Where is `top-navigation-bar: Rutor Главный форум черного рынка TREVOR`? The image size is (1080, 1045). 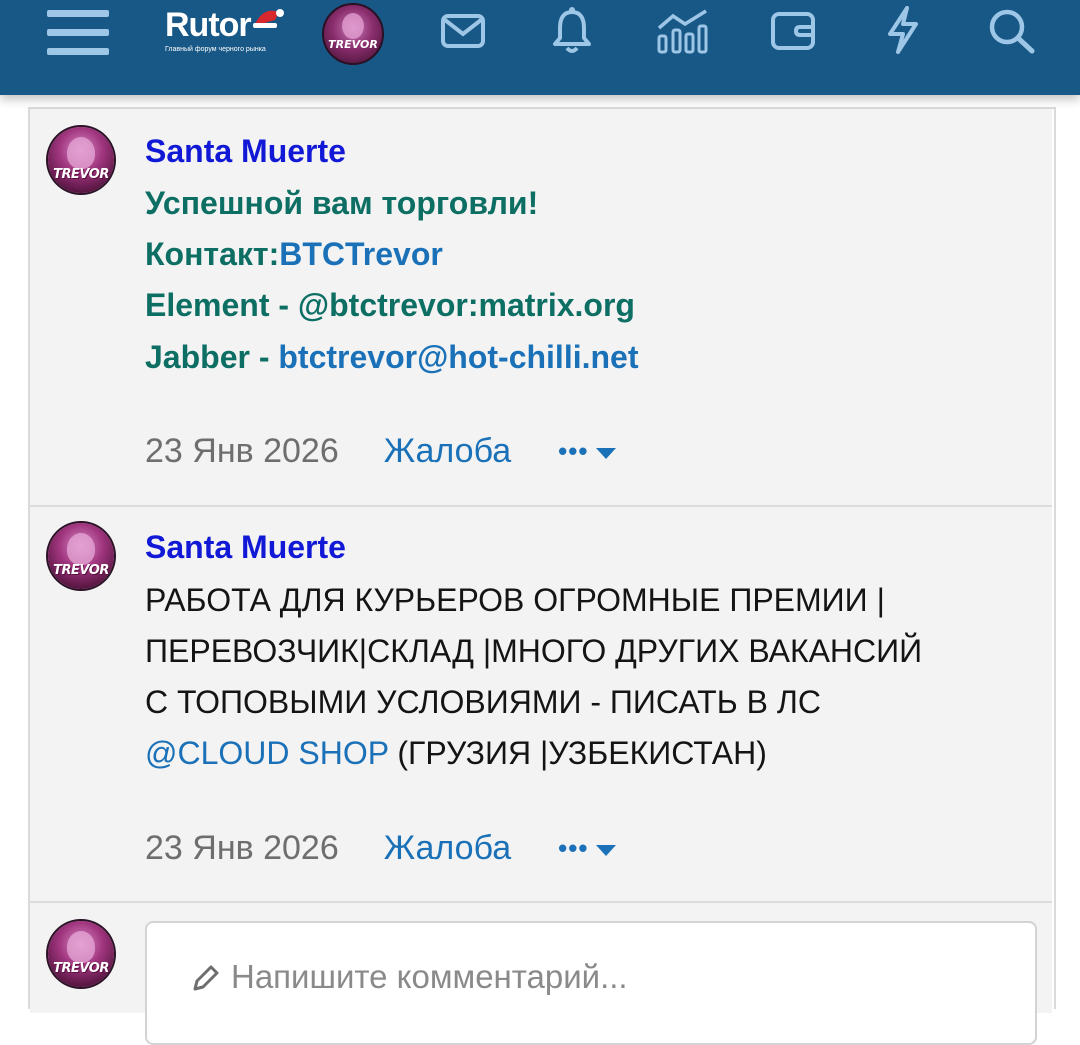 top-navigation-bar: Rutor Главный форум черного рынка TREVOR is located at coordinates (540, 47).